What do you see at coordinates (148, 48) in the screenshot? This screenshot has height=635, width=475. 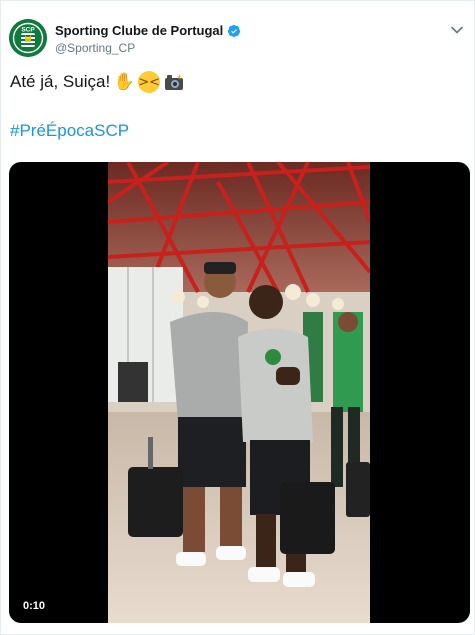 I see `author-handle: @Sporting_CP` at bounding box center [148, 48].